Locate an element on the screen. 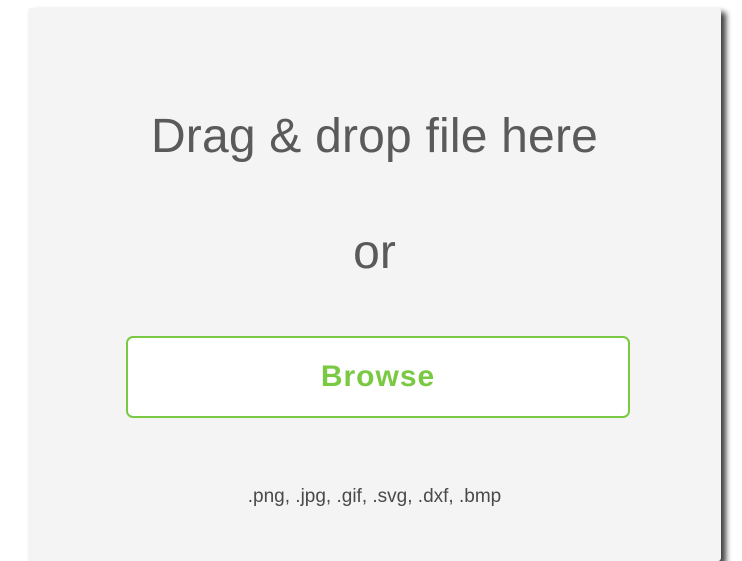 Image resolution: width=742 pixels, height=561 pixels. browse-button: Browse is located at coordinates (378, 377).